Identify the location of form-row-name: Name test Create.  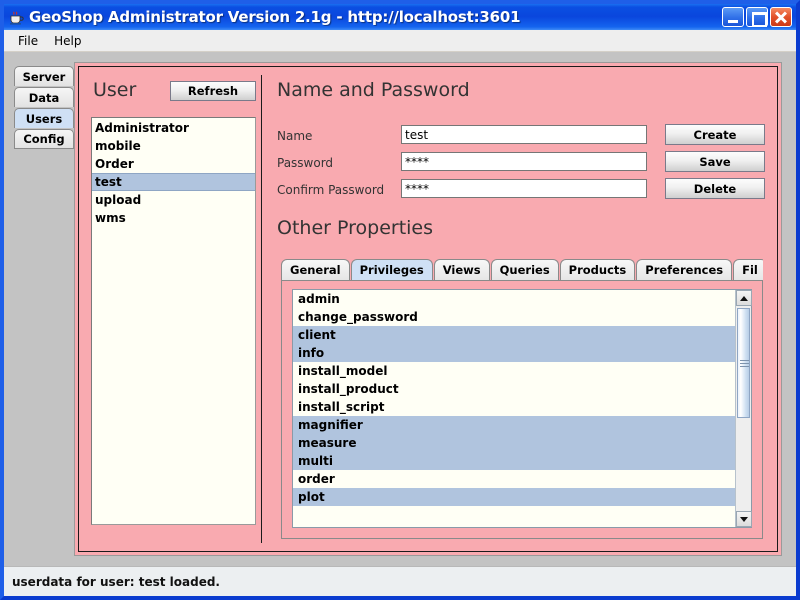
(521, 137).